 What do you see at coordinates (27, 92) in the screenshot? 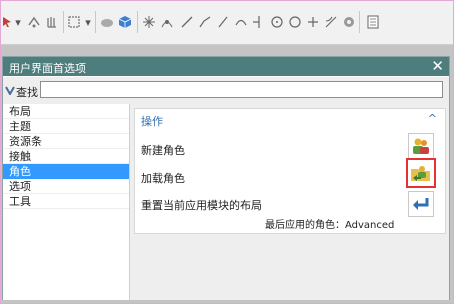
I see `find-label: 查找` at bounding box center [27, 92].